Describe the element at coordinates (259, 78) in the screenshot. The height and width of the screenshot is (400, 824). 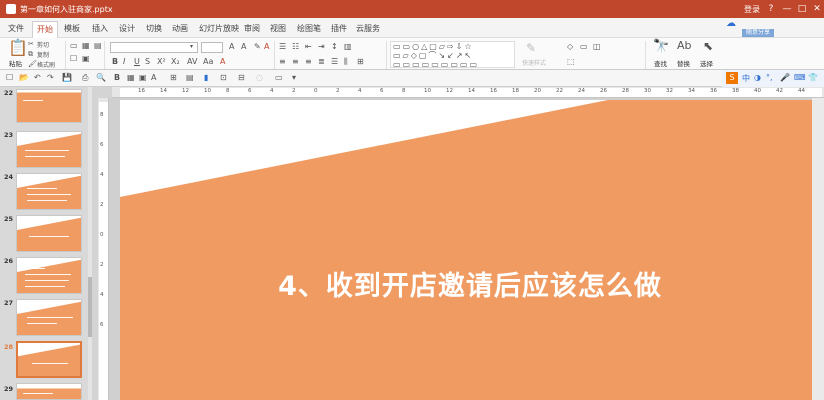
I see `comment-icon: ◌` at that location.